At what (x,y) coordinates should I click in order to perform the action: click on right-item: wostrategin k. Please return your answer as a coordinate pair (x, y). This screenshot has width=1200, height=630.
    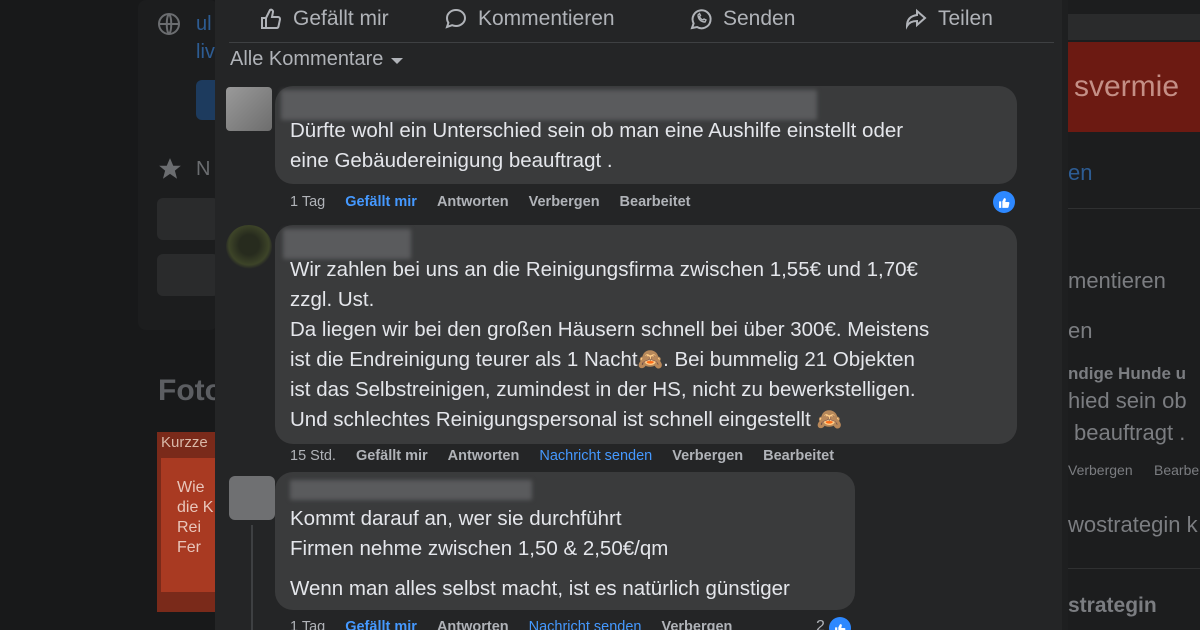
    Looking at the image, I should click on (1133, 524).